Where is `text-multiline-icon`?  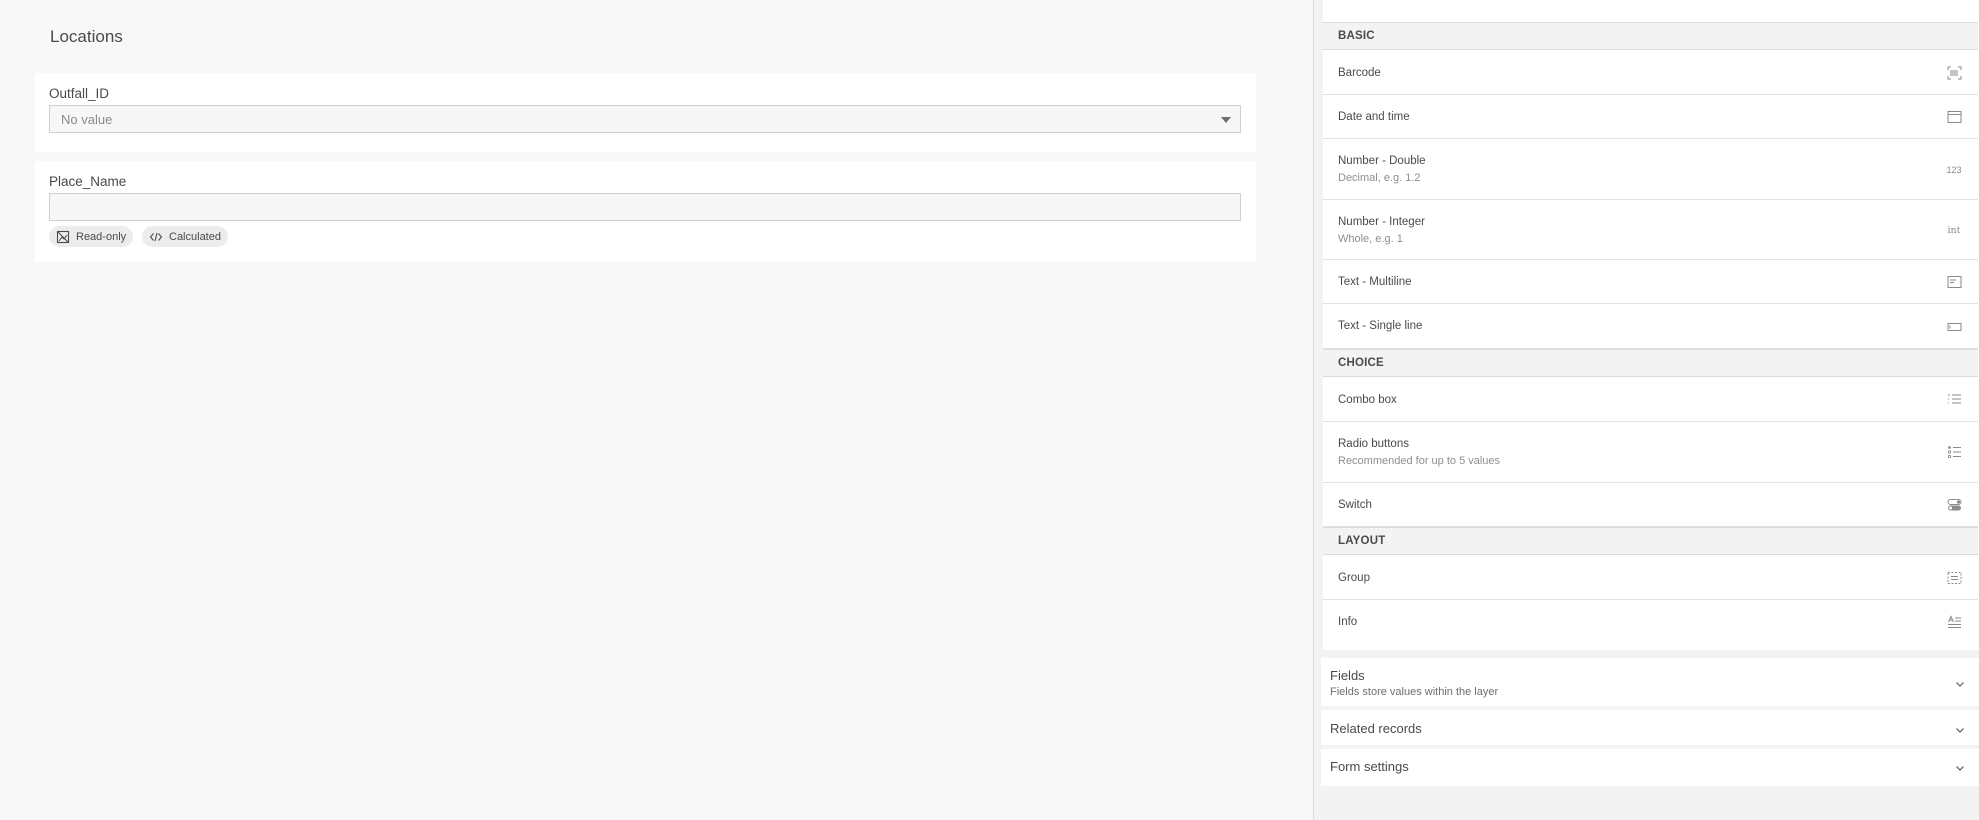
text-multiline-icon is located at coordinates (1954, 282).